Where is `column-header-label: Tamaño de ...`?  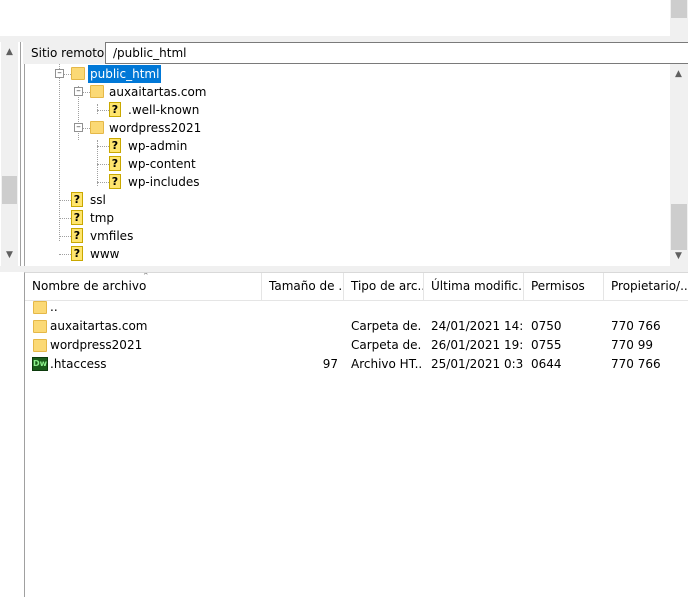 column-header-label: Tamaño de ... is located at coordinates (306, 286).